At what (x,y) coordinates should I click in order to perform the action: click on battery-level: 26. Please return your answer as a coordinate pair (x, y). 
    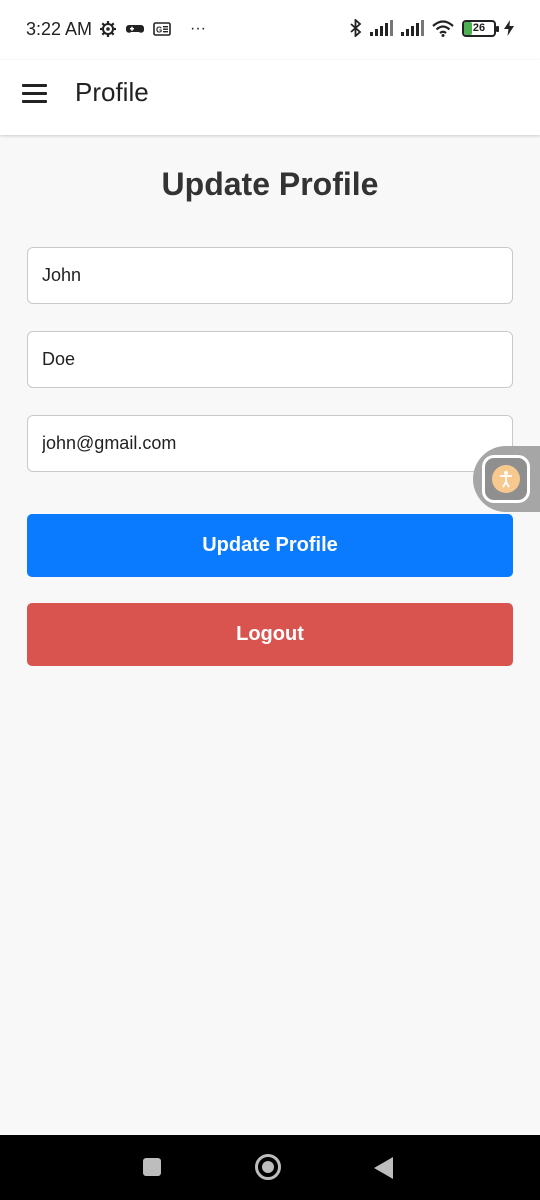
    Looking at the image, I should click on (479, 27).